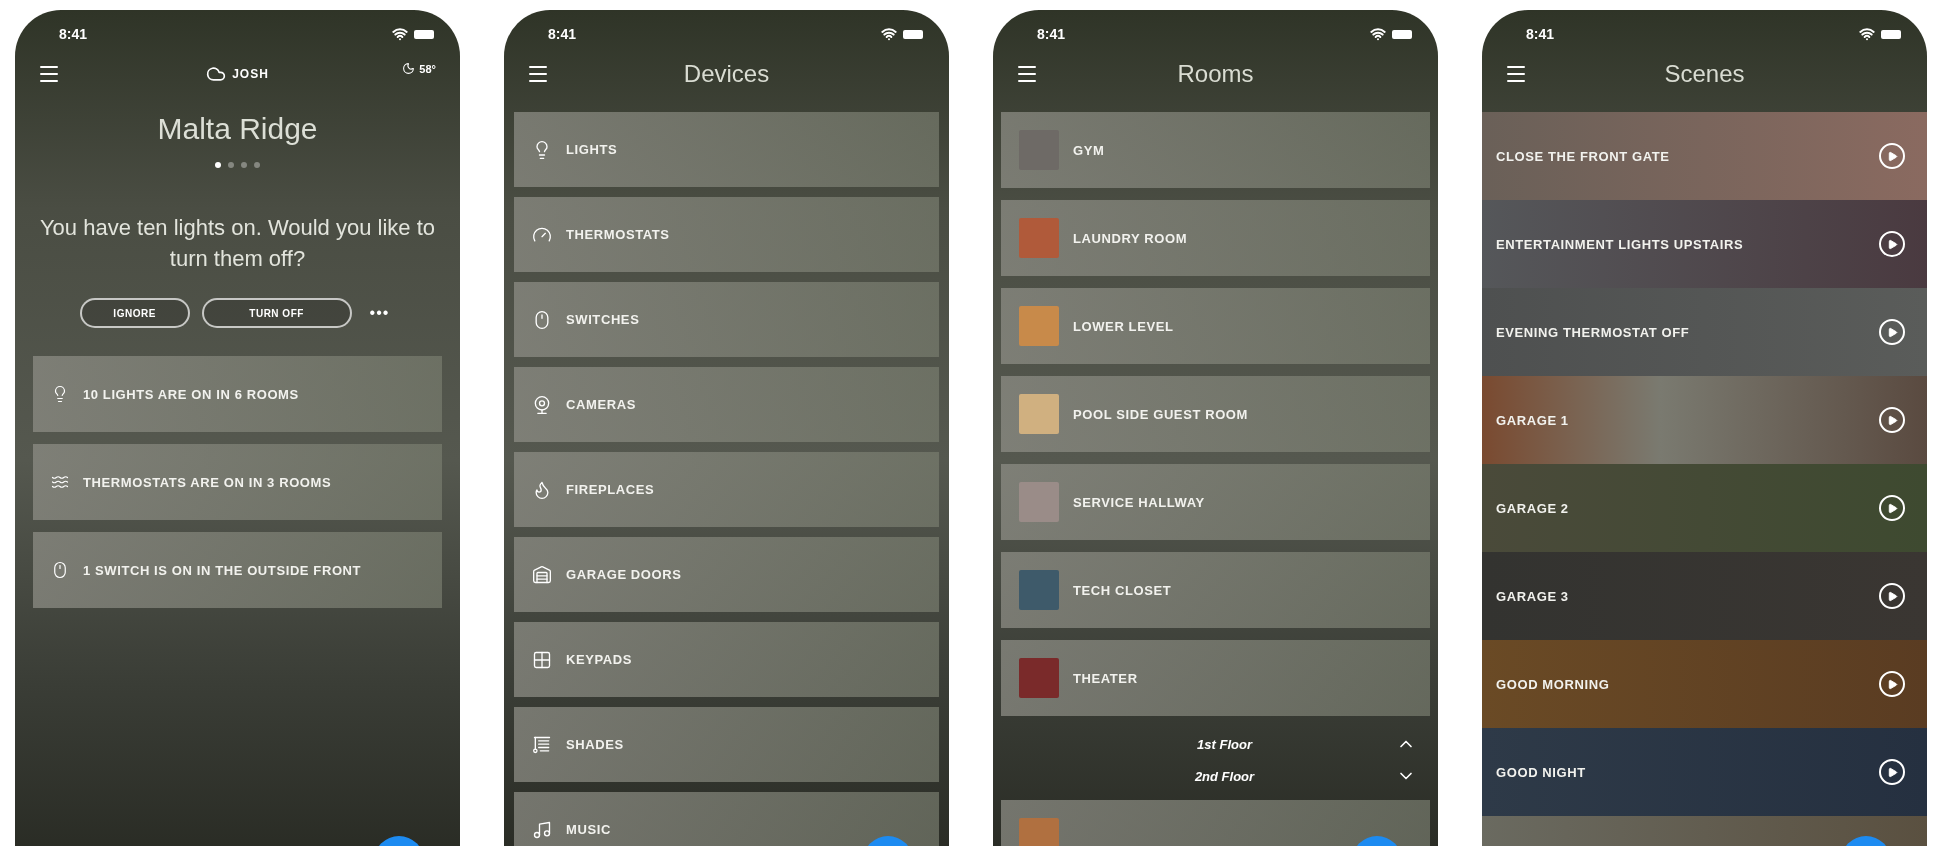 The image size is (1936, 846). Describe the element at coordinates (726, 744) in the screenshot. I see `device-row: SHADES` at that location.